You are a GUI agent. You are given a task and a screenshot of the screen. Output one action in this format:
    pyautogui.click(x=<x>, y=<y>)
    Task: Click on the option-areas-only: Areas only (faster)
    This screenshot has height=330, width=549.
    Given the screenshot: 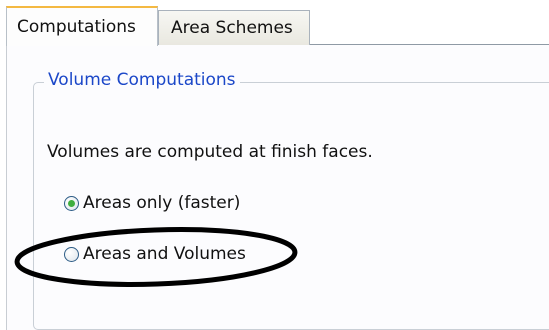 What is the action you would take?
    pyautogui.click(x=152, y=203)
    